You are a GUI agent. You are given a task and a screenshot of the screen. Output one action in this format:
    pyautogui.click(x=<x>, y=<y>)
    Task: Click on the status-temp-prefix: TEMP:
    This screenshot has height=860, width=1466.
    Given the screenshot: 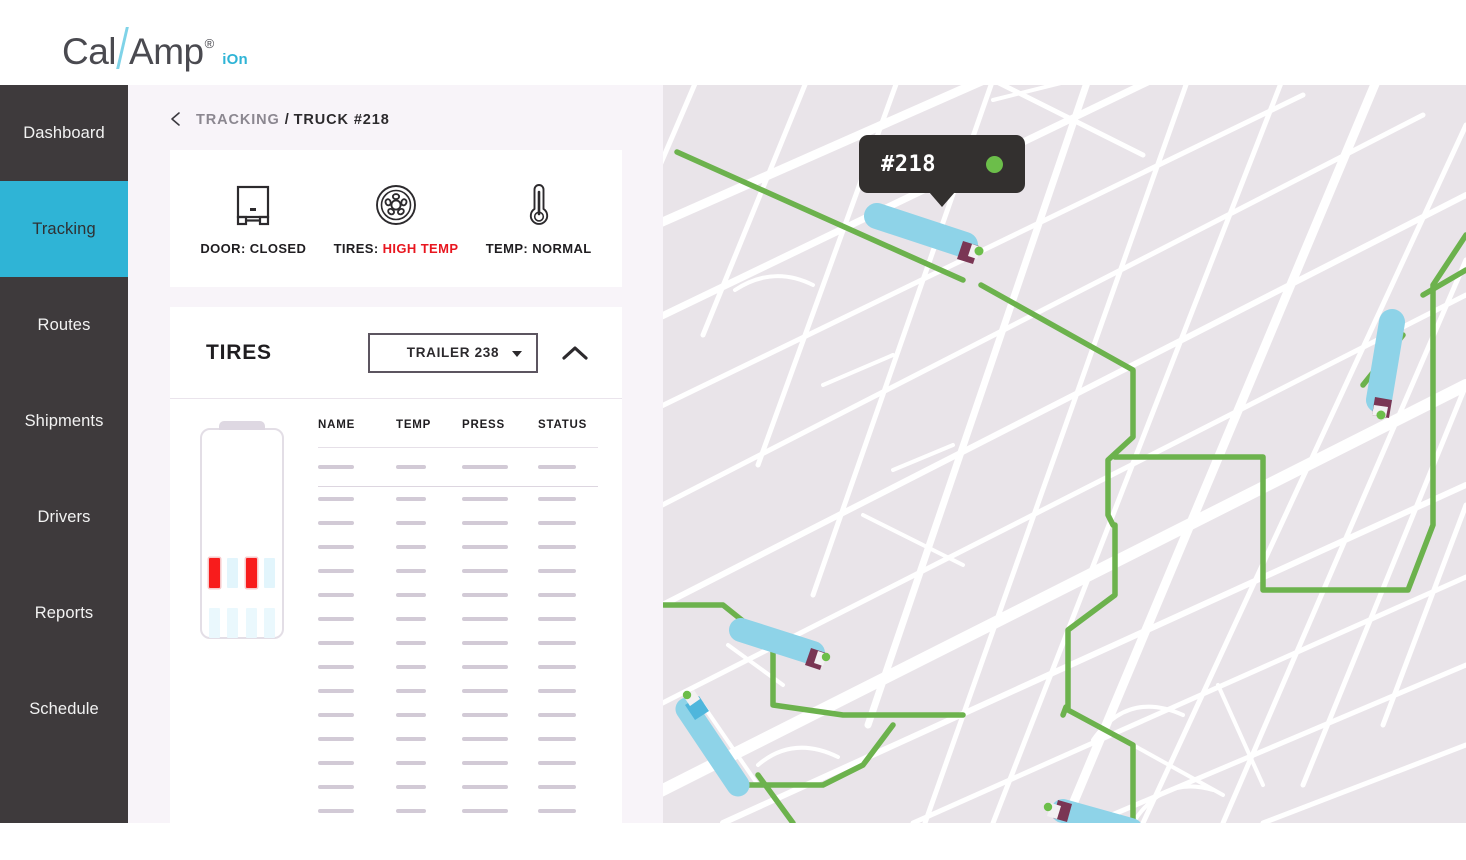 What is the action you would take?
    pyautogui.click(x=507, y=248)
    